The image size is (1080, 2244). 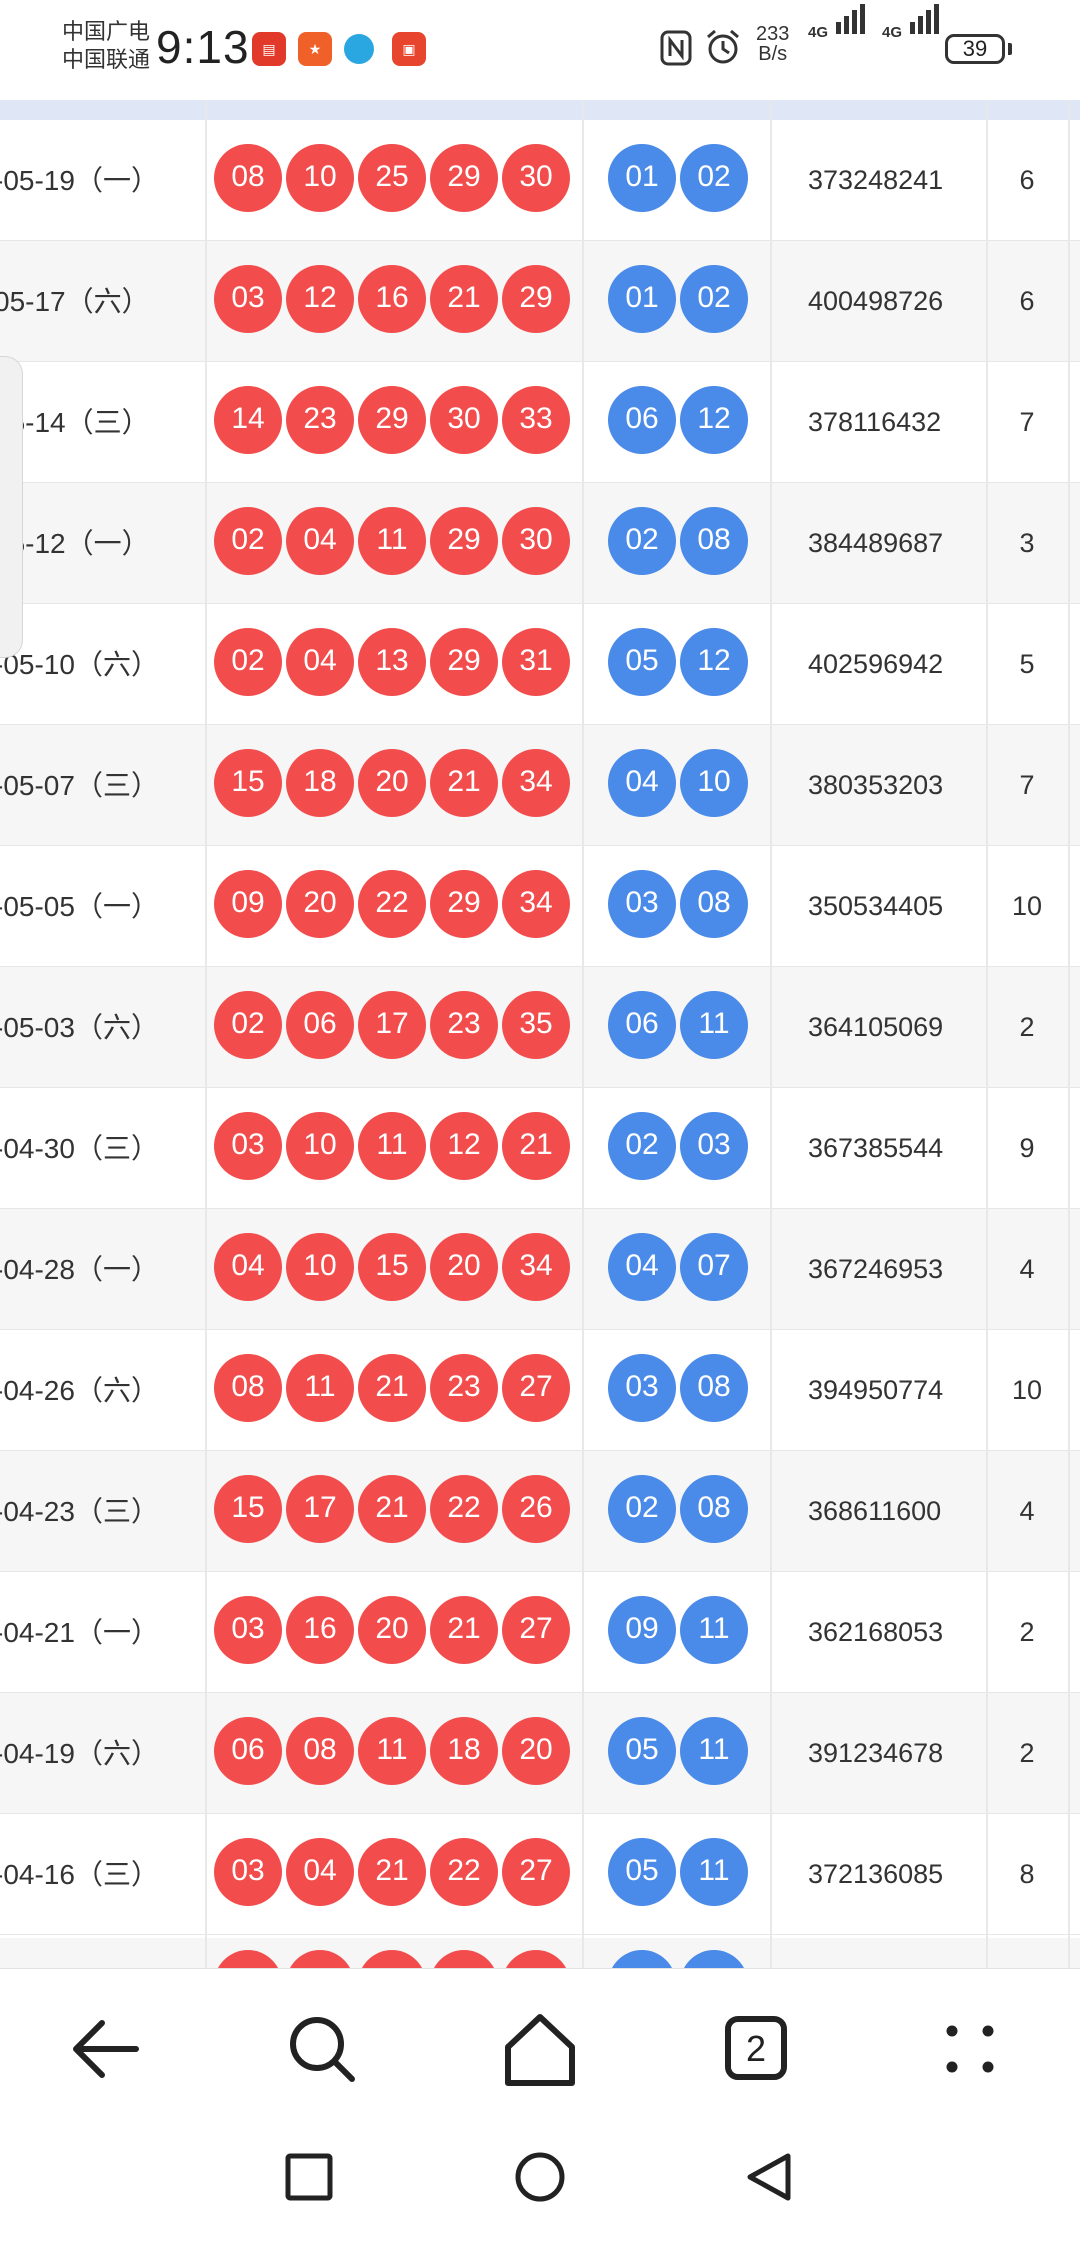 I want to click on red-ball: 30, so click(x=536, y=541).